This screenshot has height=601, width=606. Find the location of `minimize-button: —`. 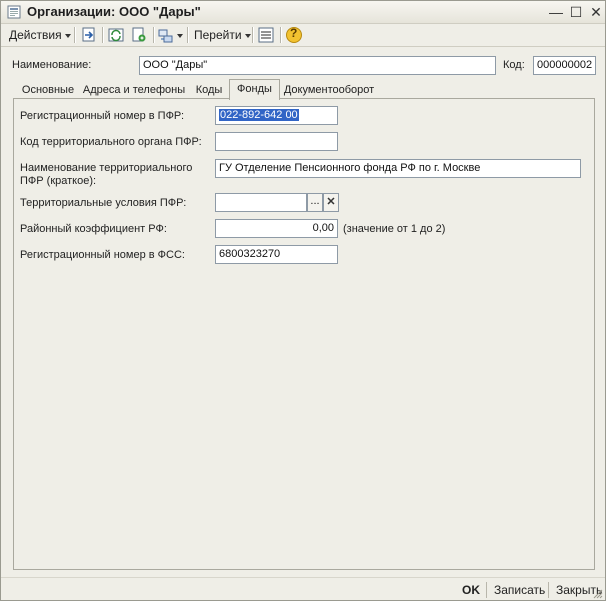

minimize-button: — is located at coordinates (556, 12).